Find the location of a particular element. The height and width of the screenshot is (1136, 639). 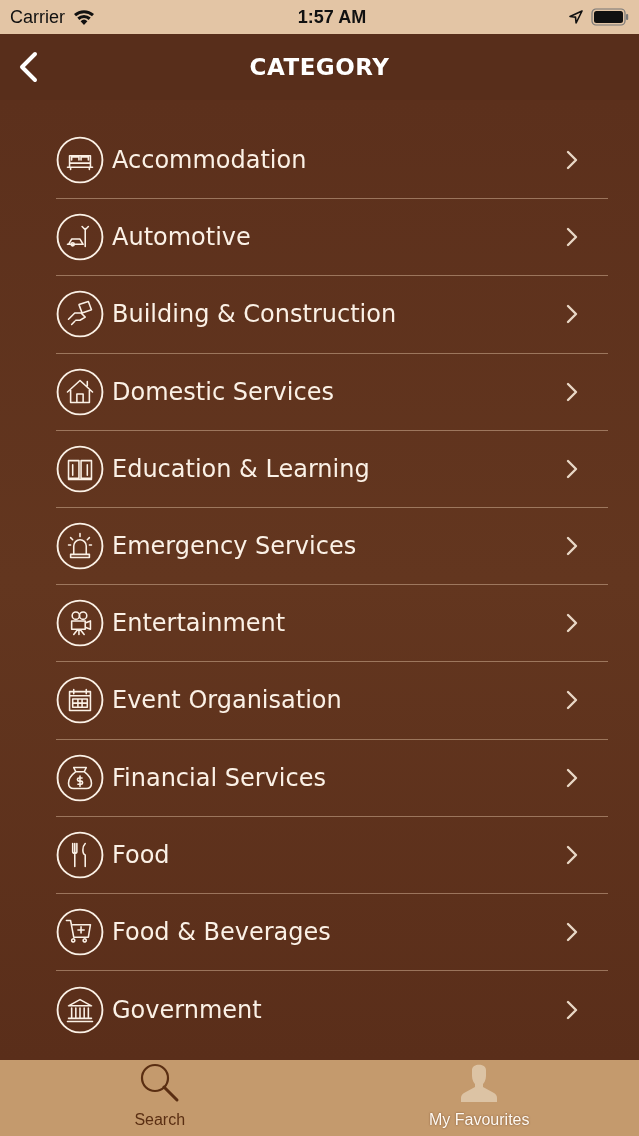

screen-title: CATEGORY is located at coordinates (319, 67).